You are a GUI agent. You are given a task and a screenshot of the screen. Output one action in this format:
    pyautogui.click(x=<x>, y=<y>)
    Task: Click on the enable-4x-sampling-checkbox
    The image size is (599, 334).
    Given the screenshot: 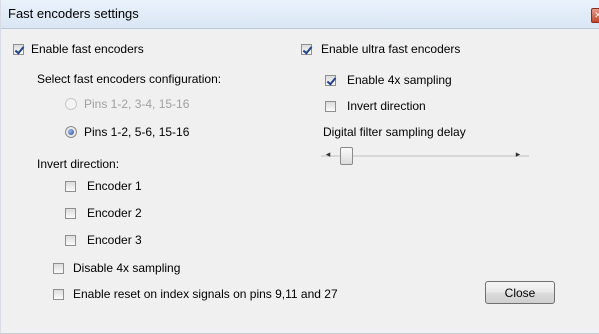 What is the action you would take?
    pyautogui.click(x=330, y=80)
    